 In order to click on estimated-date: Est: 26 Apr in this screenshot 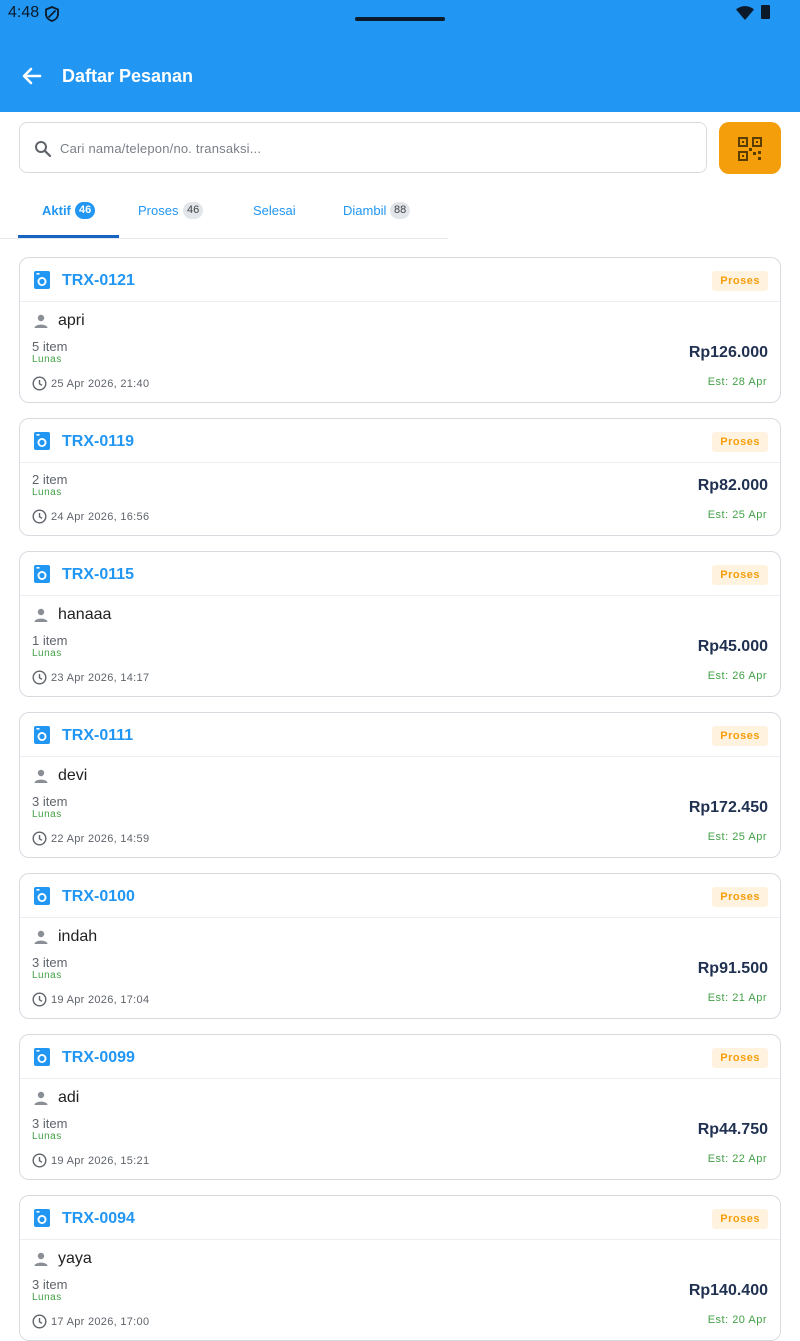, I will do `click(737, 676)`.